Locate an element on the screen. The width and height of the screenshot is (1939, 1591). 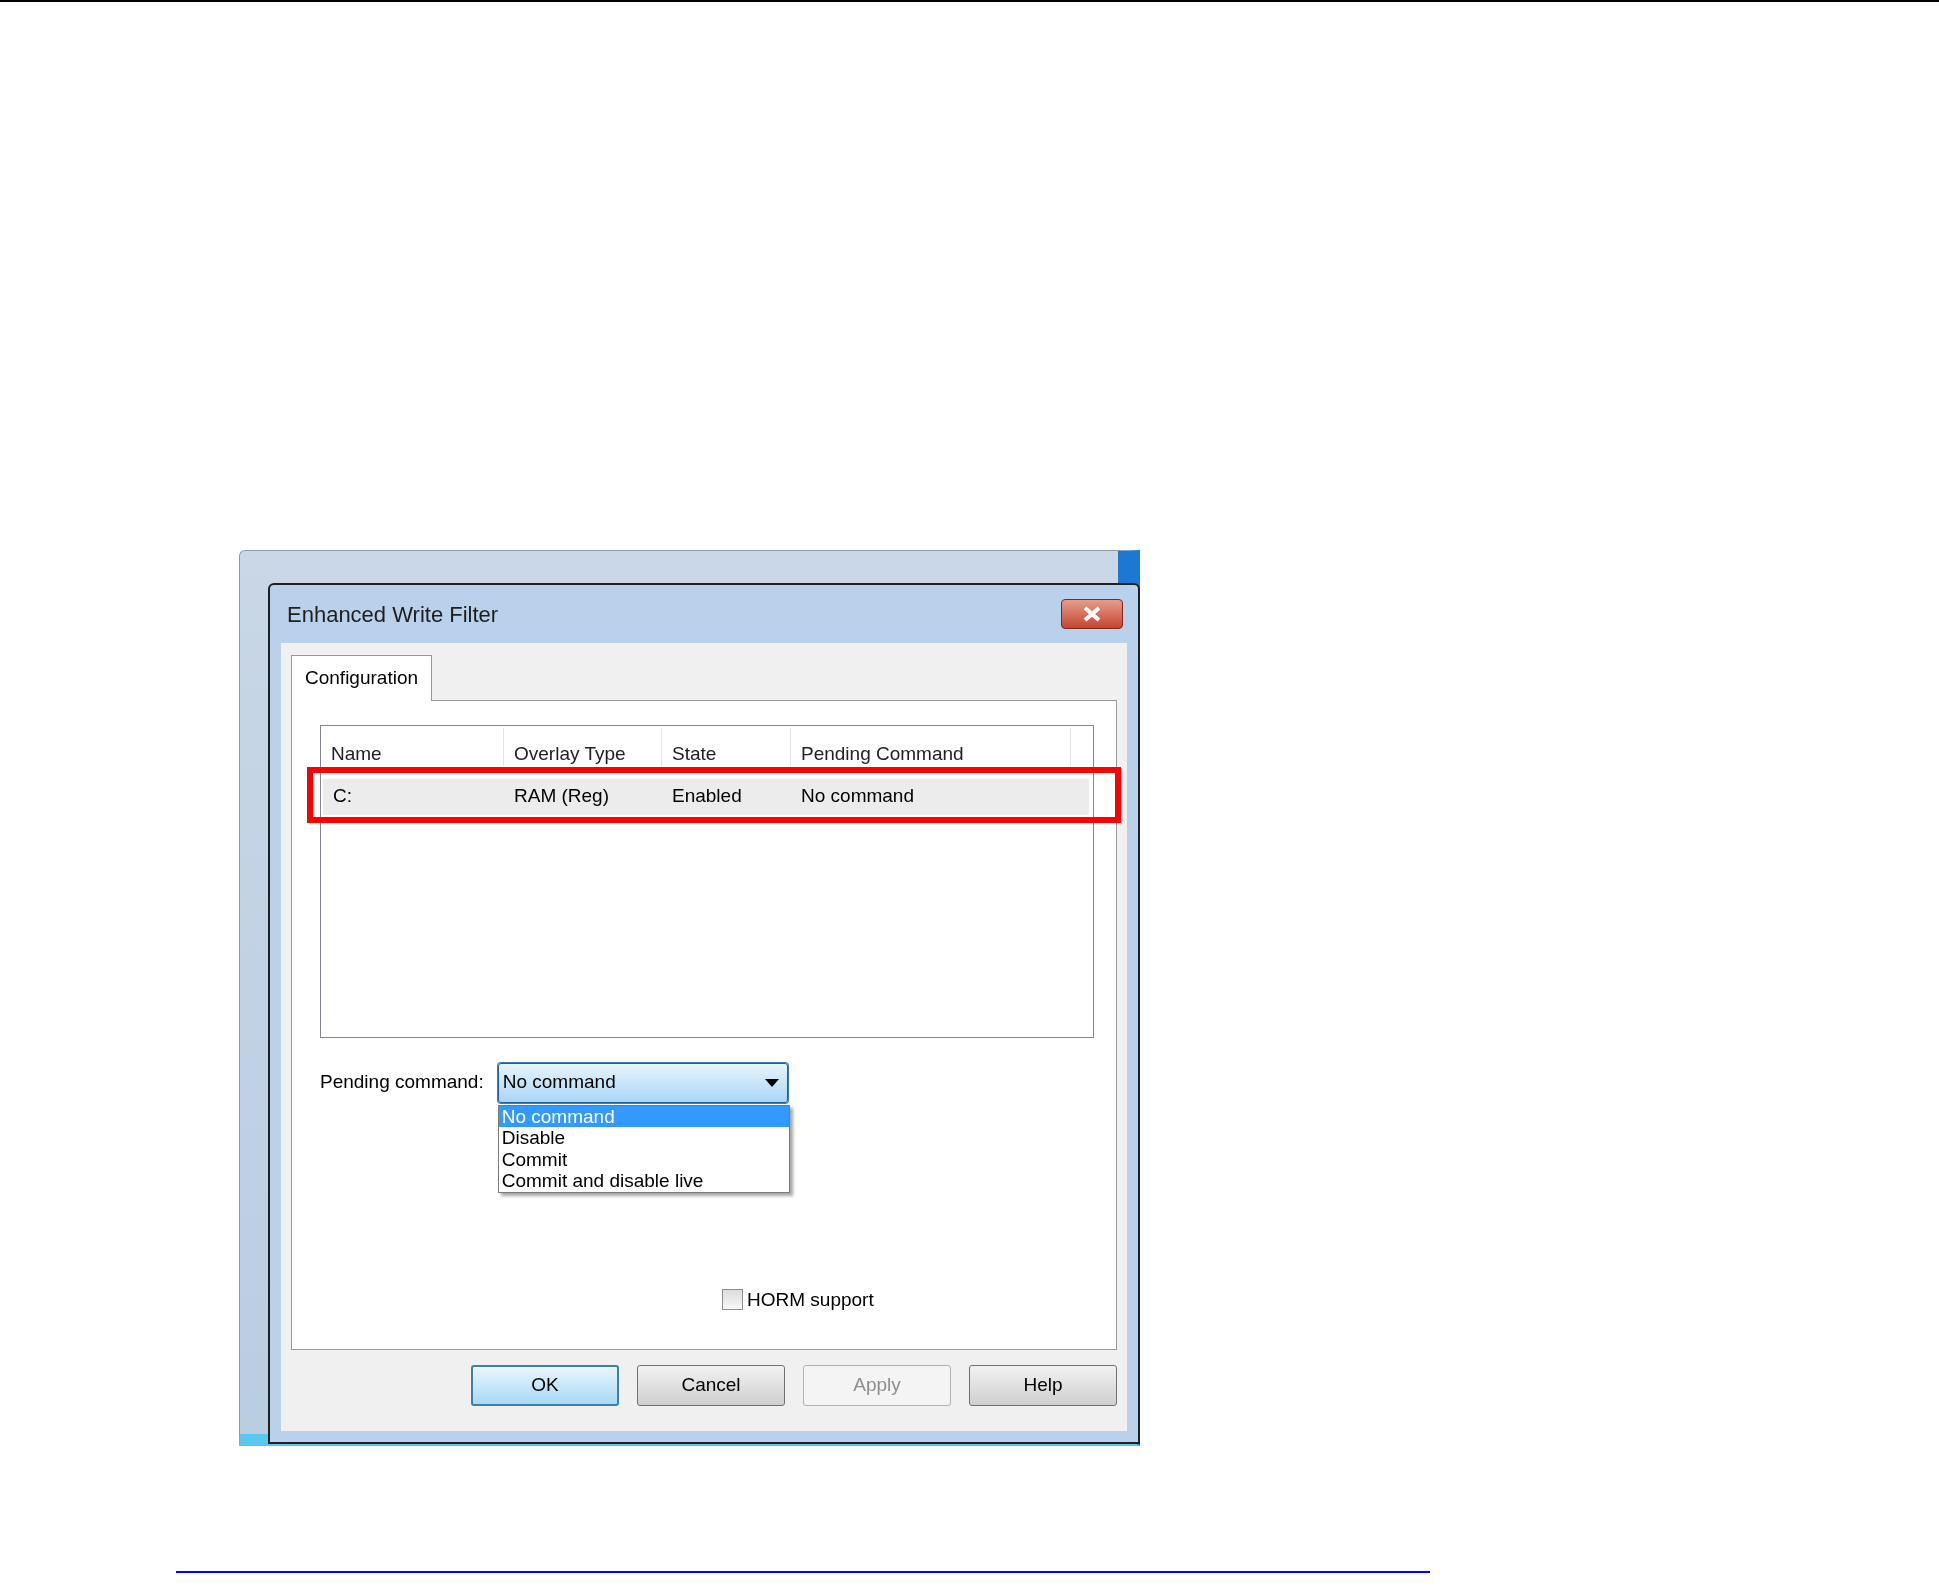
table-cell-text: Enabled is located at coordinates (707, 796).